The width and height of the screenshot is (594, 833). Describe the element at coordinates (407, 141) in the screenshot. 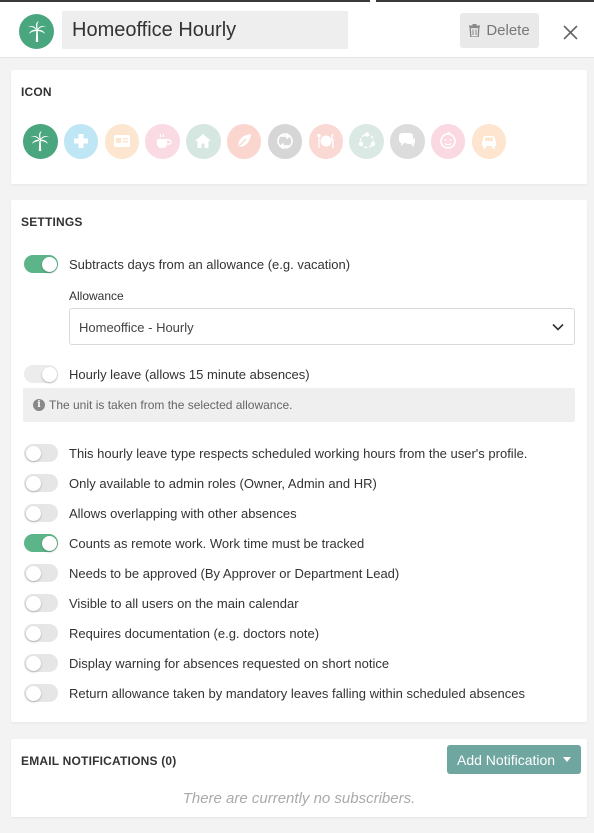

I see `chat-bubbles-icon` at that location.